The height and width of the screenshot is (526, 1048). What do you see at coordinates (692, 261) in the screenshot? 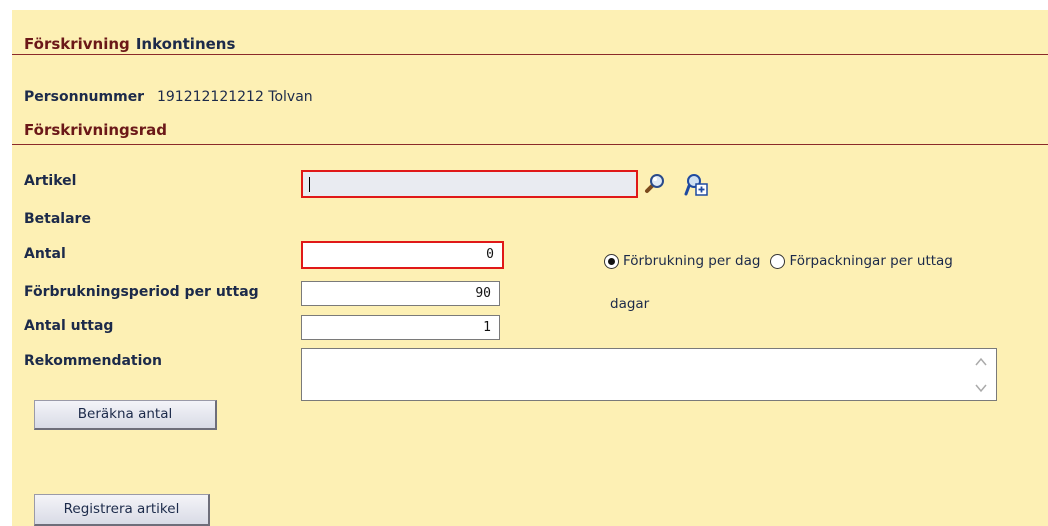
I see `radio-option1-label: Förbrukning per dag` at bounding box center [692, 261].